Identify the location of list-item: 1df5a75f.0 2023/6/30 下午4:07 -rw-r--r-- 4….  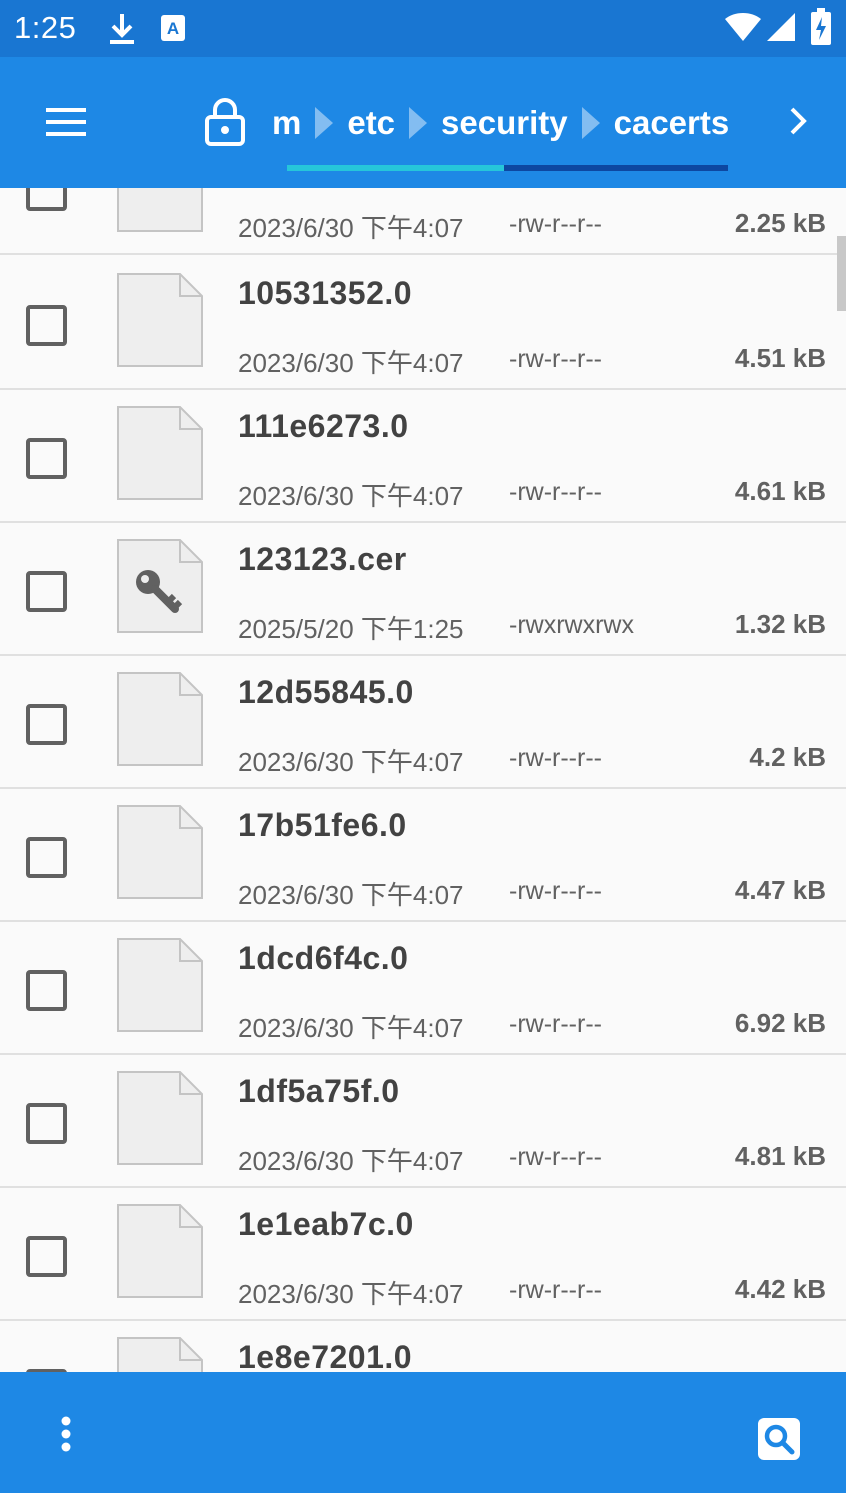
(423, 1121).